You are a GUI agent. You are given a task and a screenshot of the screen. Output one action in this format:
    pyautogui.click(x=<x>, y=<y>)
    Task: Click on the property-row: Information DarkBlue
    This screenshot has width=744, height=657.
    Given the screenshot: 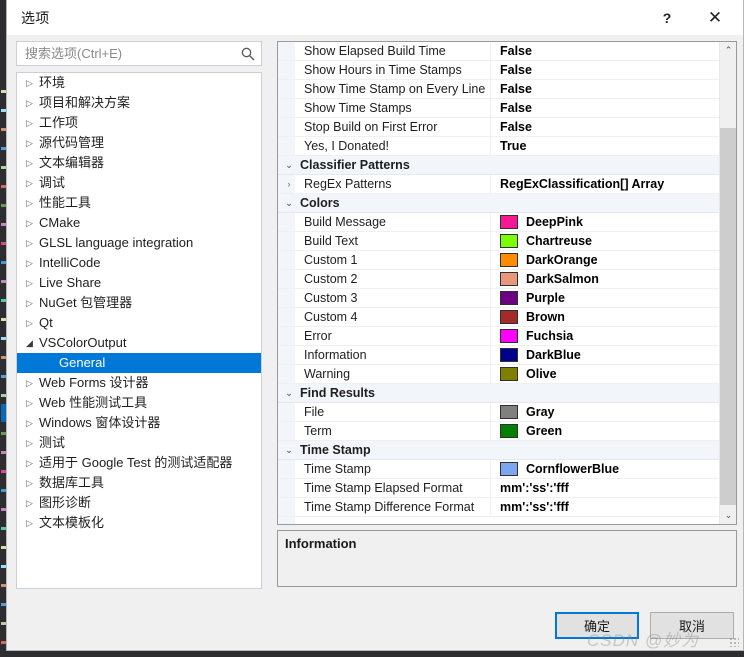 What is the action you would take?
    pyautogui.click(x=498, y=355)
    